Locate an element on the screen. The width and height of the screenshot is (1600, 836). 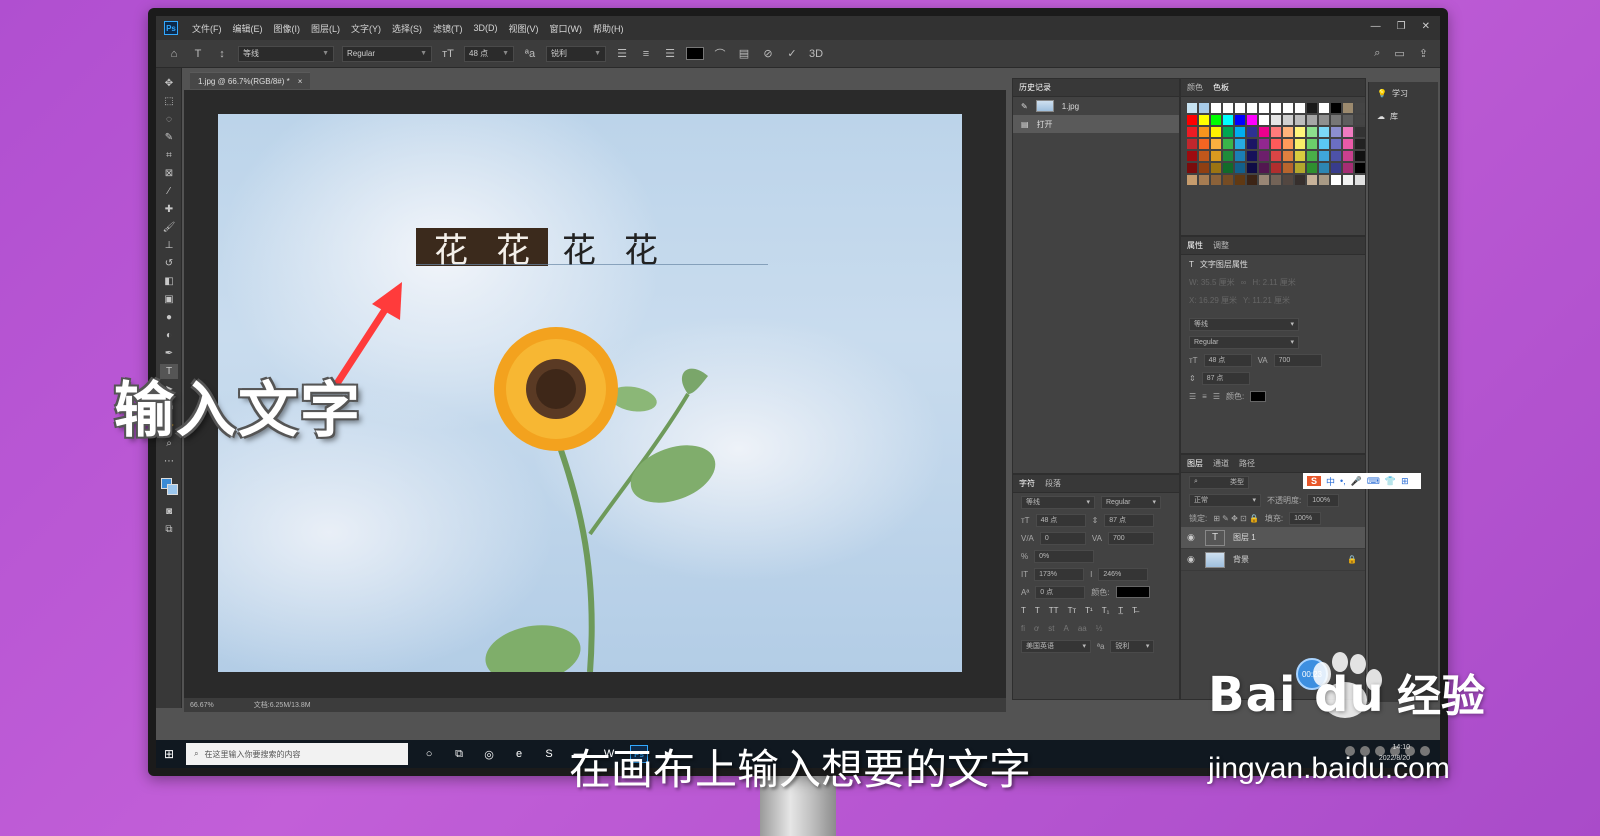
stamp-tool-icon: ⊥ is located at coordinates (169, 245).